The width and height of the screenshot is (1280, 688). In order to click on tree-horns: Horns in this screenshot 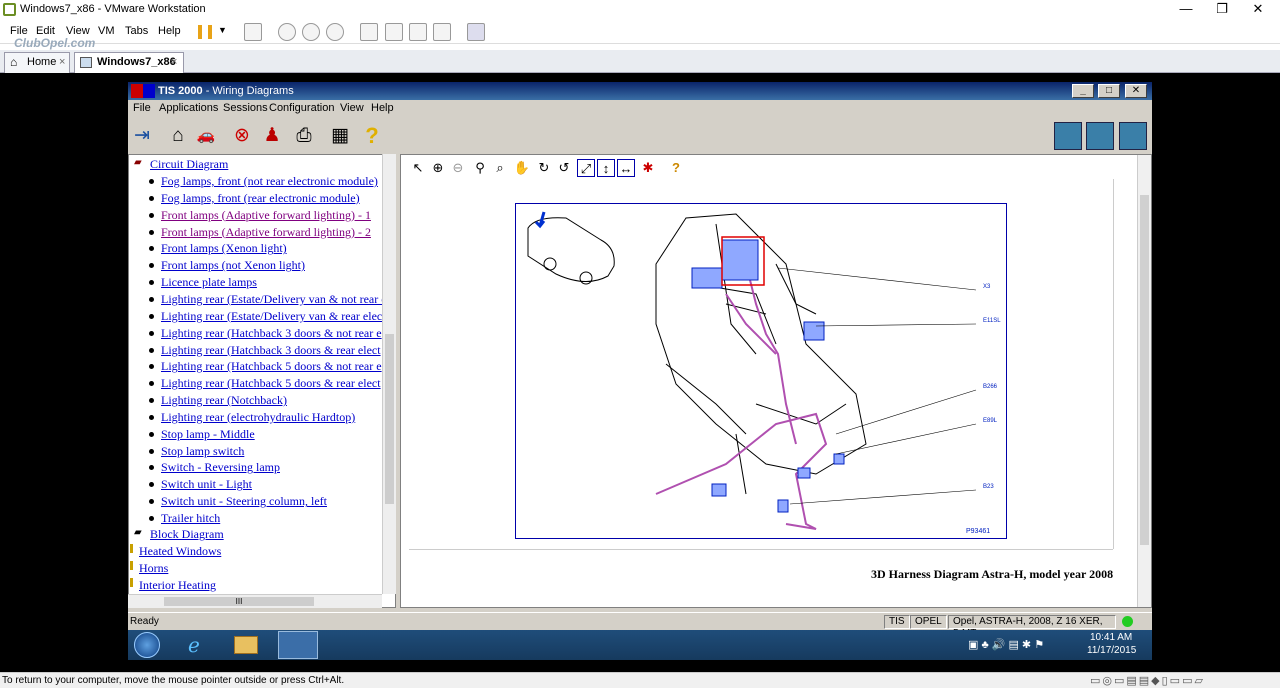, I will do `click(153, 568)`.